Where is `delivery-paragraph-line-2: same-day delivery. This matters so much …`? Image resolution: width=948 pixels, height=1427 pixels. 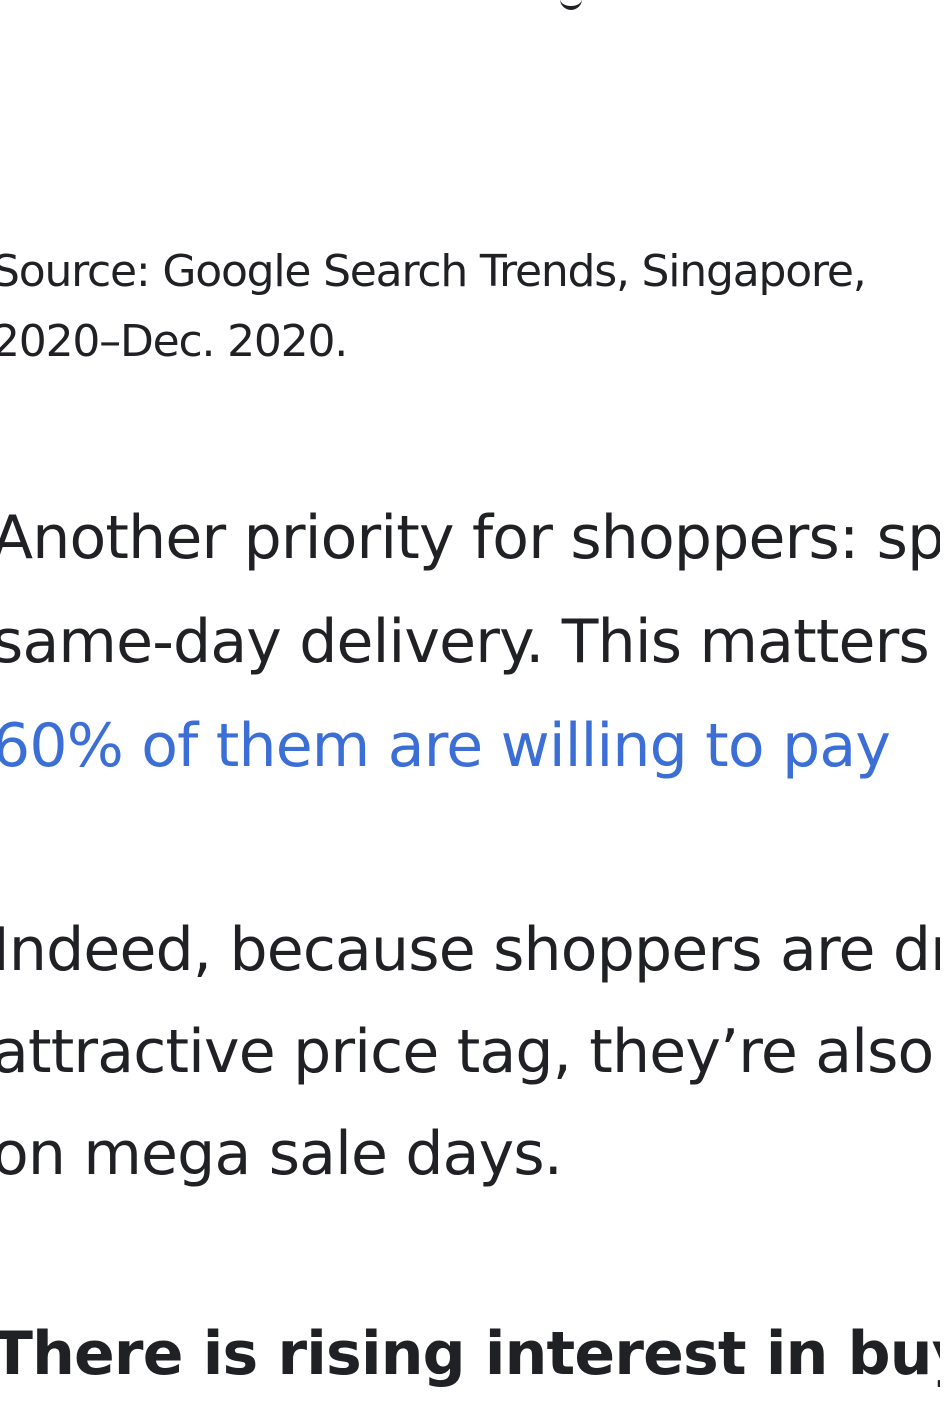 delivery-paragraph-line-2: same-day delivery. This matters so much … is located at coordinates (470, 642).